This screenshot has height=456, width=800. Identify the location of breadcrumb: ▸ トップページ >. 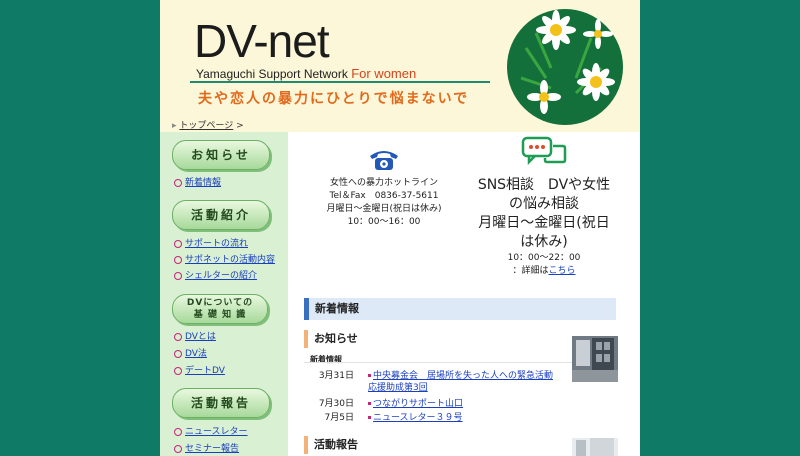
(208, 124).